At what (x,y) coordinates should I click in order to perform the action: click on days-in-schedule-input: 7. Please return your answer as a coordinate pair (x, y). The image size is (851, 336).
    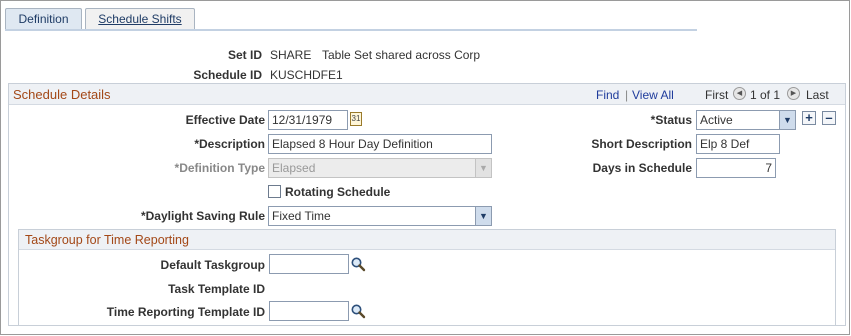
    Looking at the image, I should click on (736, 168).